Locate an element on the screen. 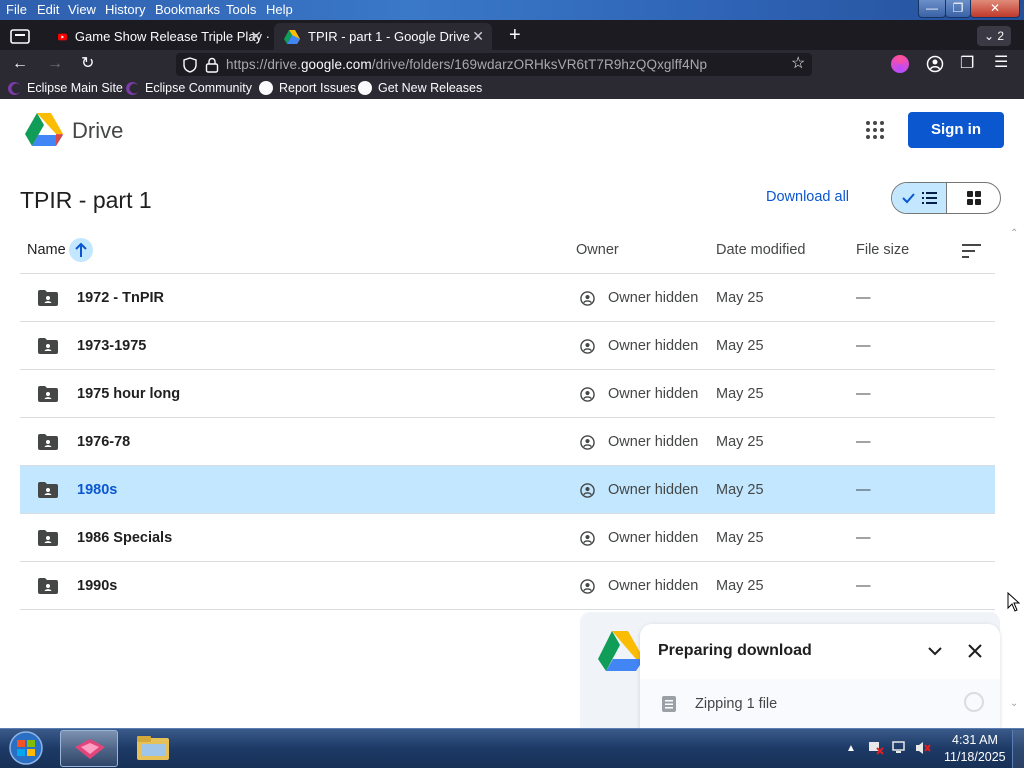  extensions-puzzle-icon: ❐ is located at coordinates (967, 64).